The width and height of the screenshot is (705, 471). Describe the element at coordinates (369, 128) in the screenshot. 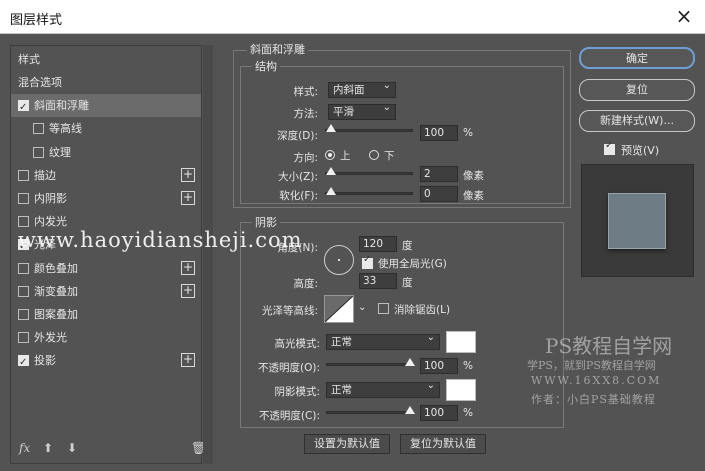

I see `depth-slider` at that location.